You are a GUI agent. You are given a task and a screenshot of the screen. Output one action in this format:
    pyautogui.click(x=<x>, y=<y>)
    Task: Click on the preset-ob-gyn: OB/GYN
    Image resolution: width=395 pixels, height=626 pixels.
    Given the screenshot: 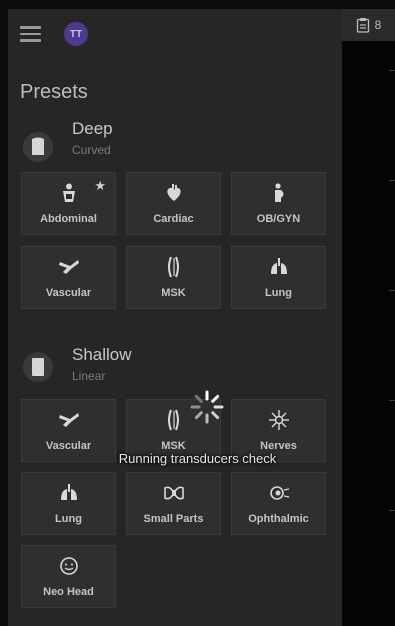 What is the action you would take?
    pyautogui.click(x=278, y=203)
    